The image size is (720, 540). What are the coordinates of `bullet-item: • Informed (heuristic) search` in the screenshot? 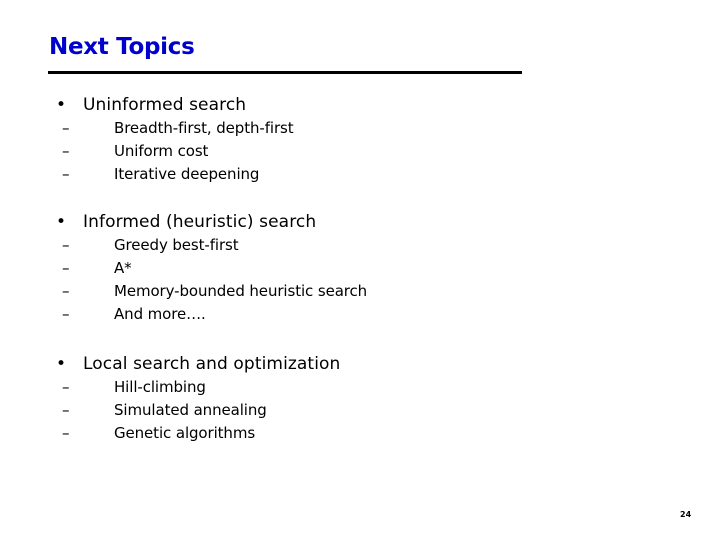 It's located at (211, 222).